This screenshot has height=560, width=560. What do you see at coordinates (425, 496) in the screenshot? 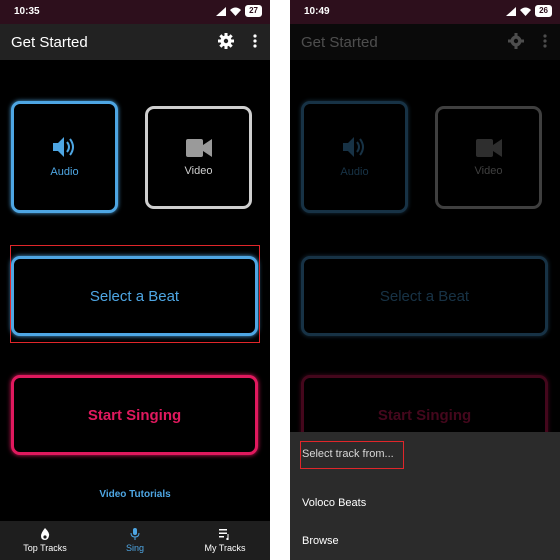
I see `track-source-sheet: Select track from... Voloco Beats Browse` at bounding box center [425, 496].